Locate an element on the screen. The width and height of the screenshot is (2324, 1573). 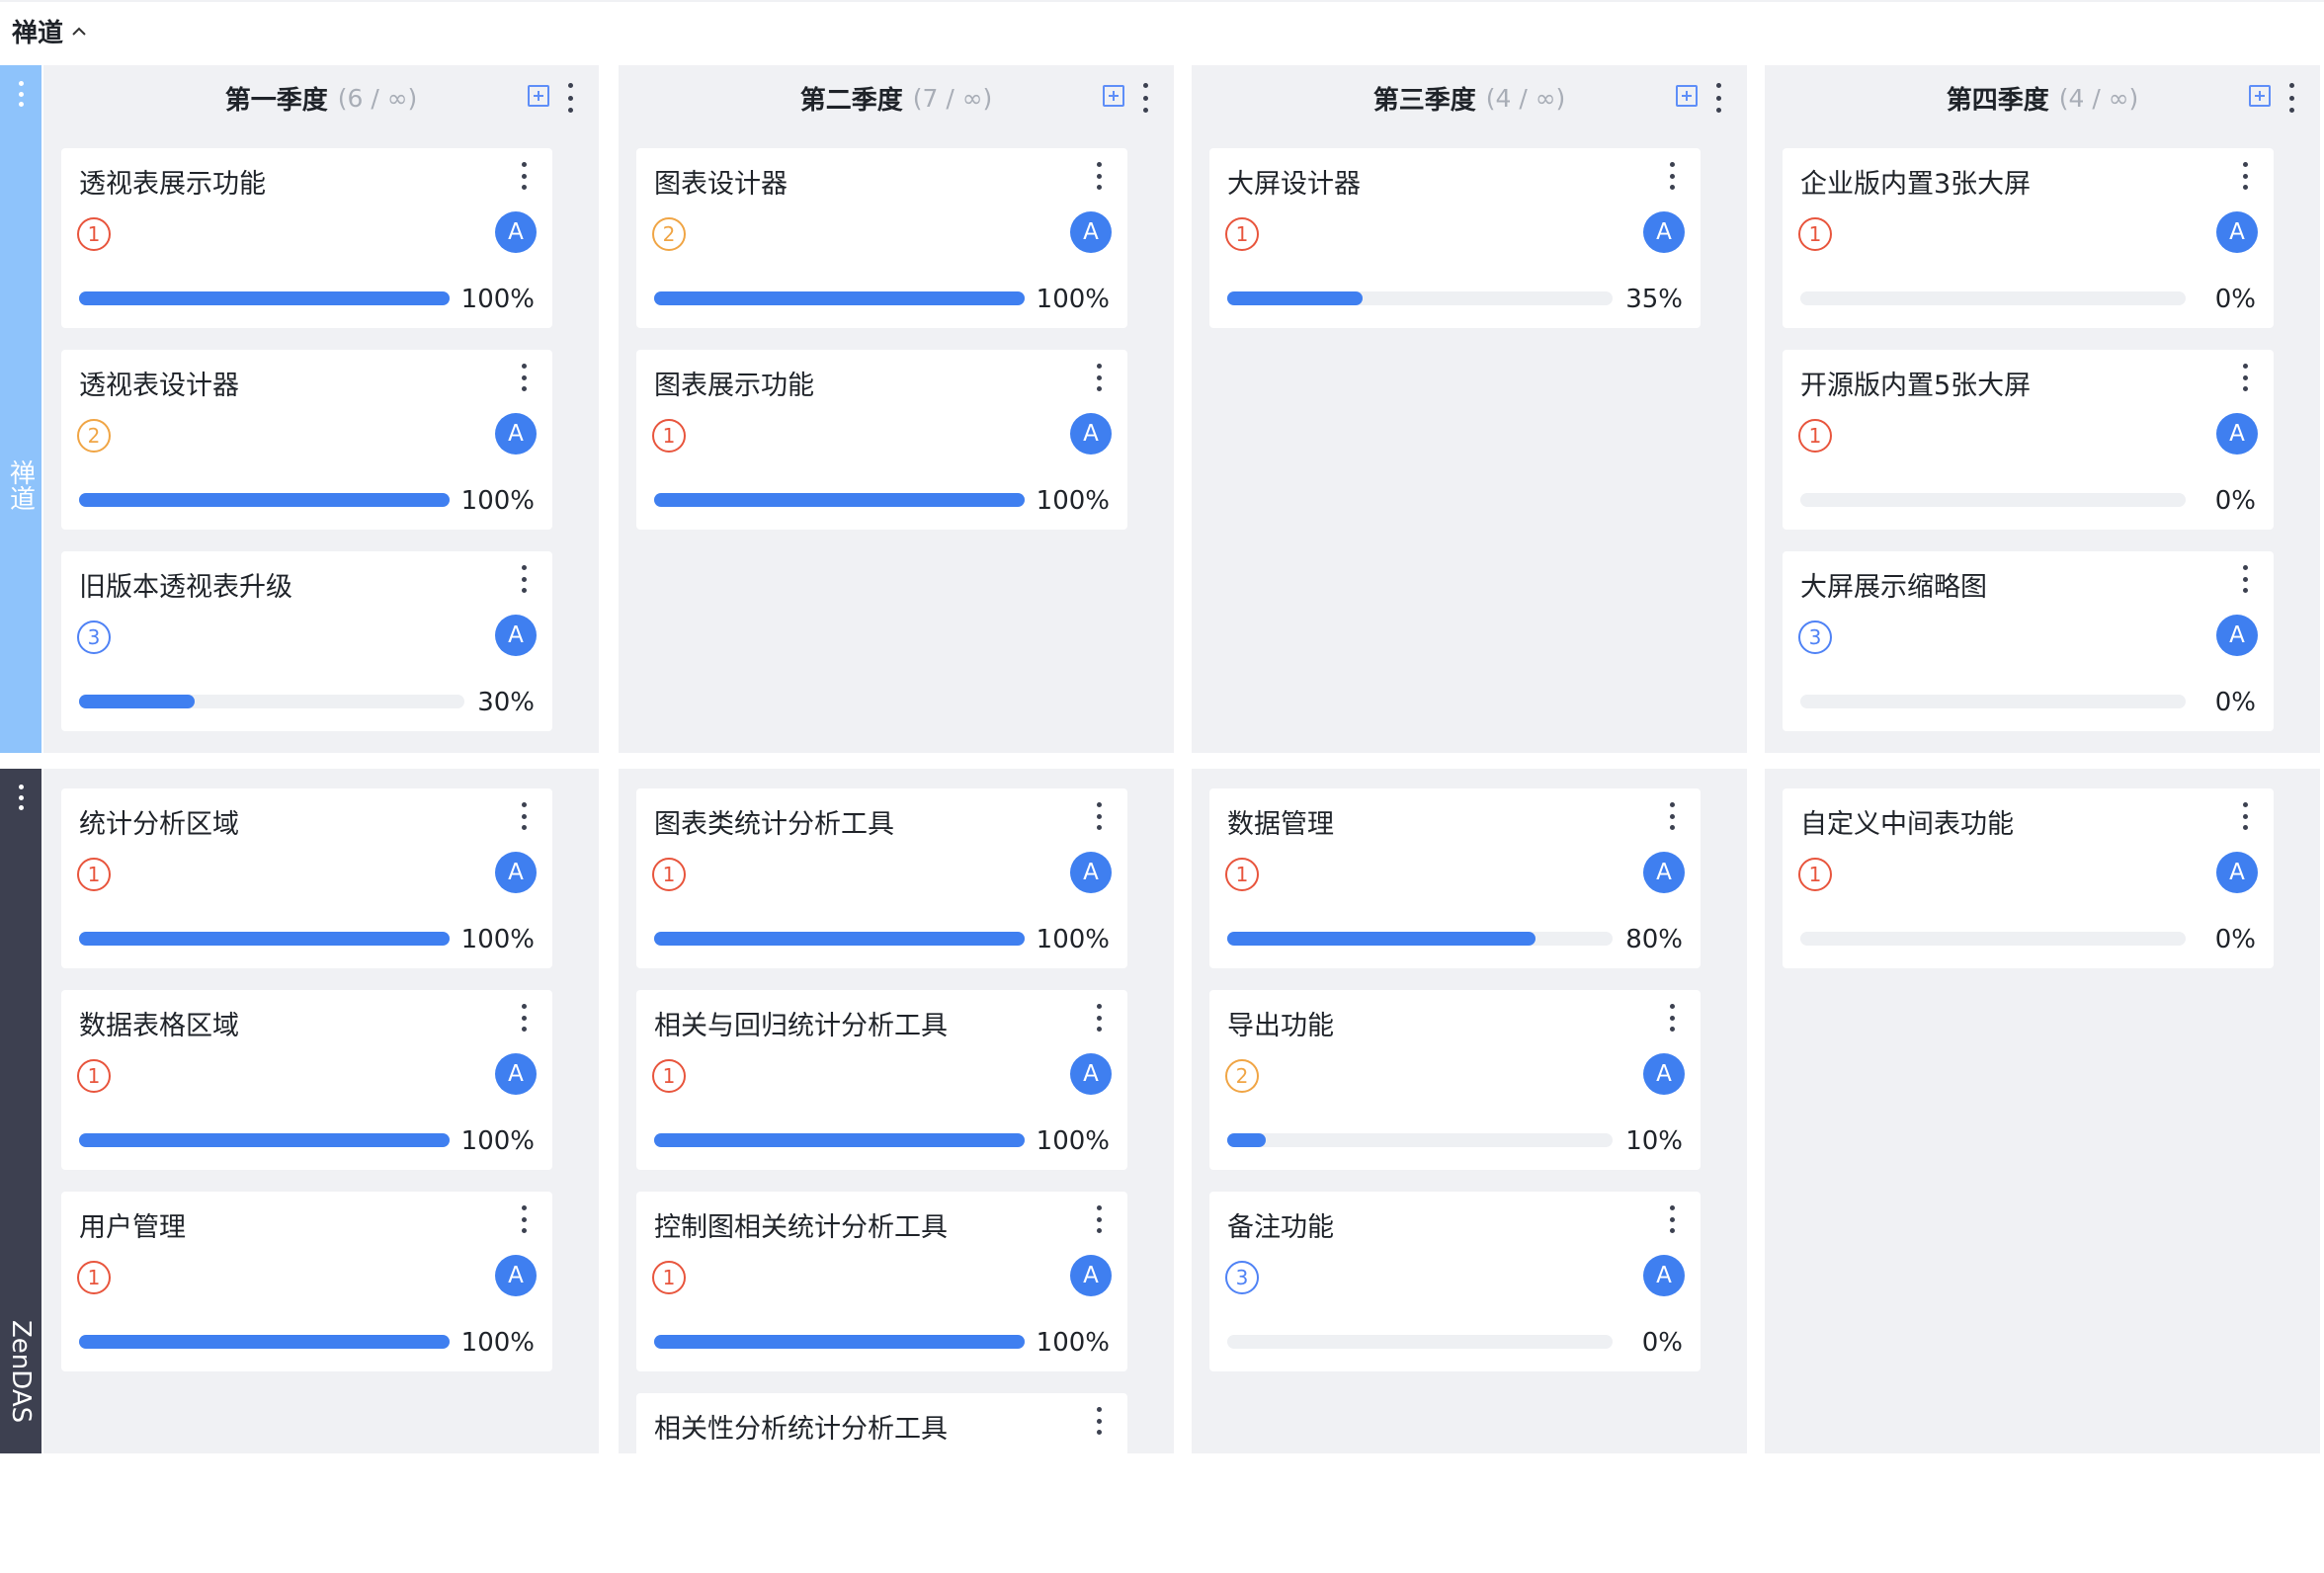
card-title: 统计分析区域 is located at coordinates (159, 824).